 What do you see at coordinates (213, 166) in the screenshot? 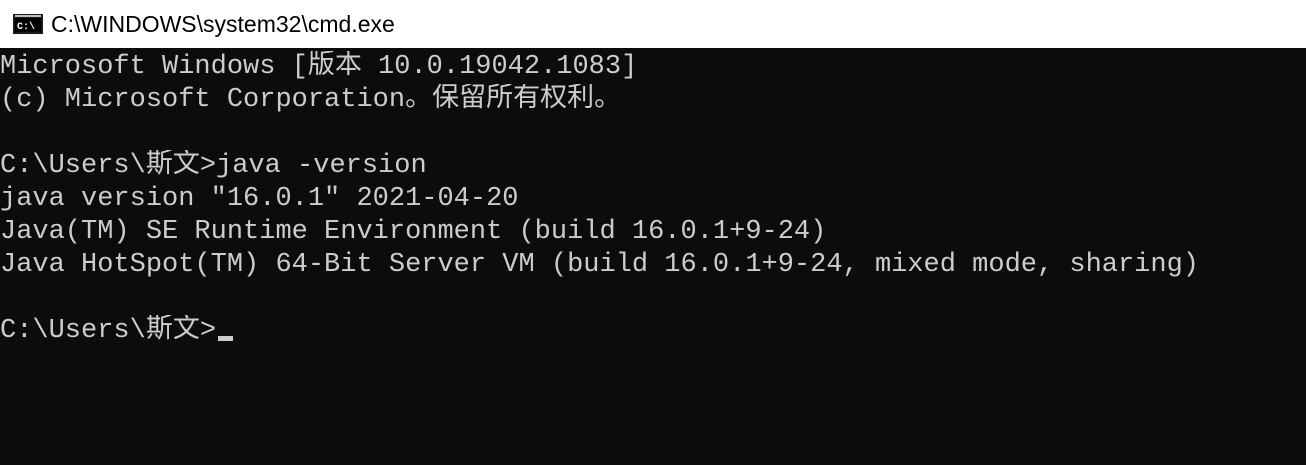
I see `console-line: C:\Users\斯文>java -version` at bounding box center [213, 166].